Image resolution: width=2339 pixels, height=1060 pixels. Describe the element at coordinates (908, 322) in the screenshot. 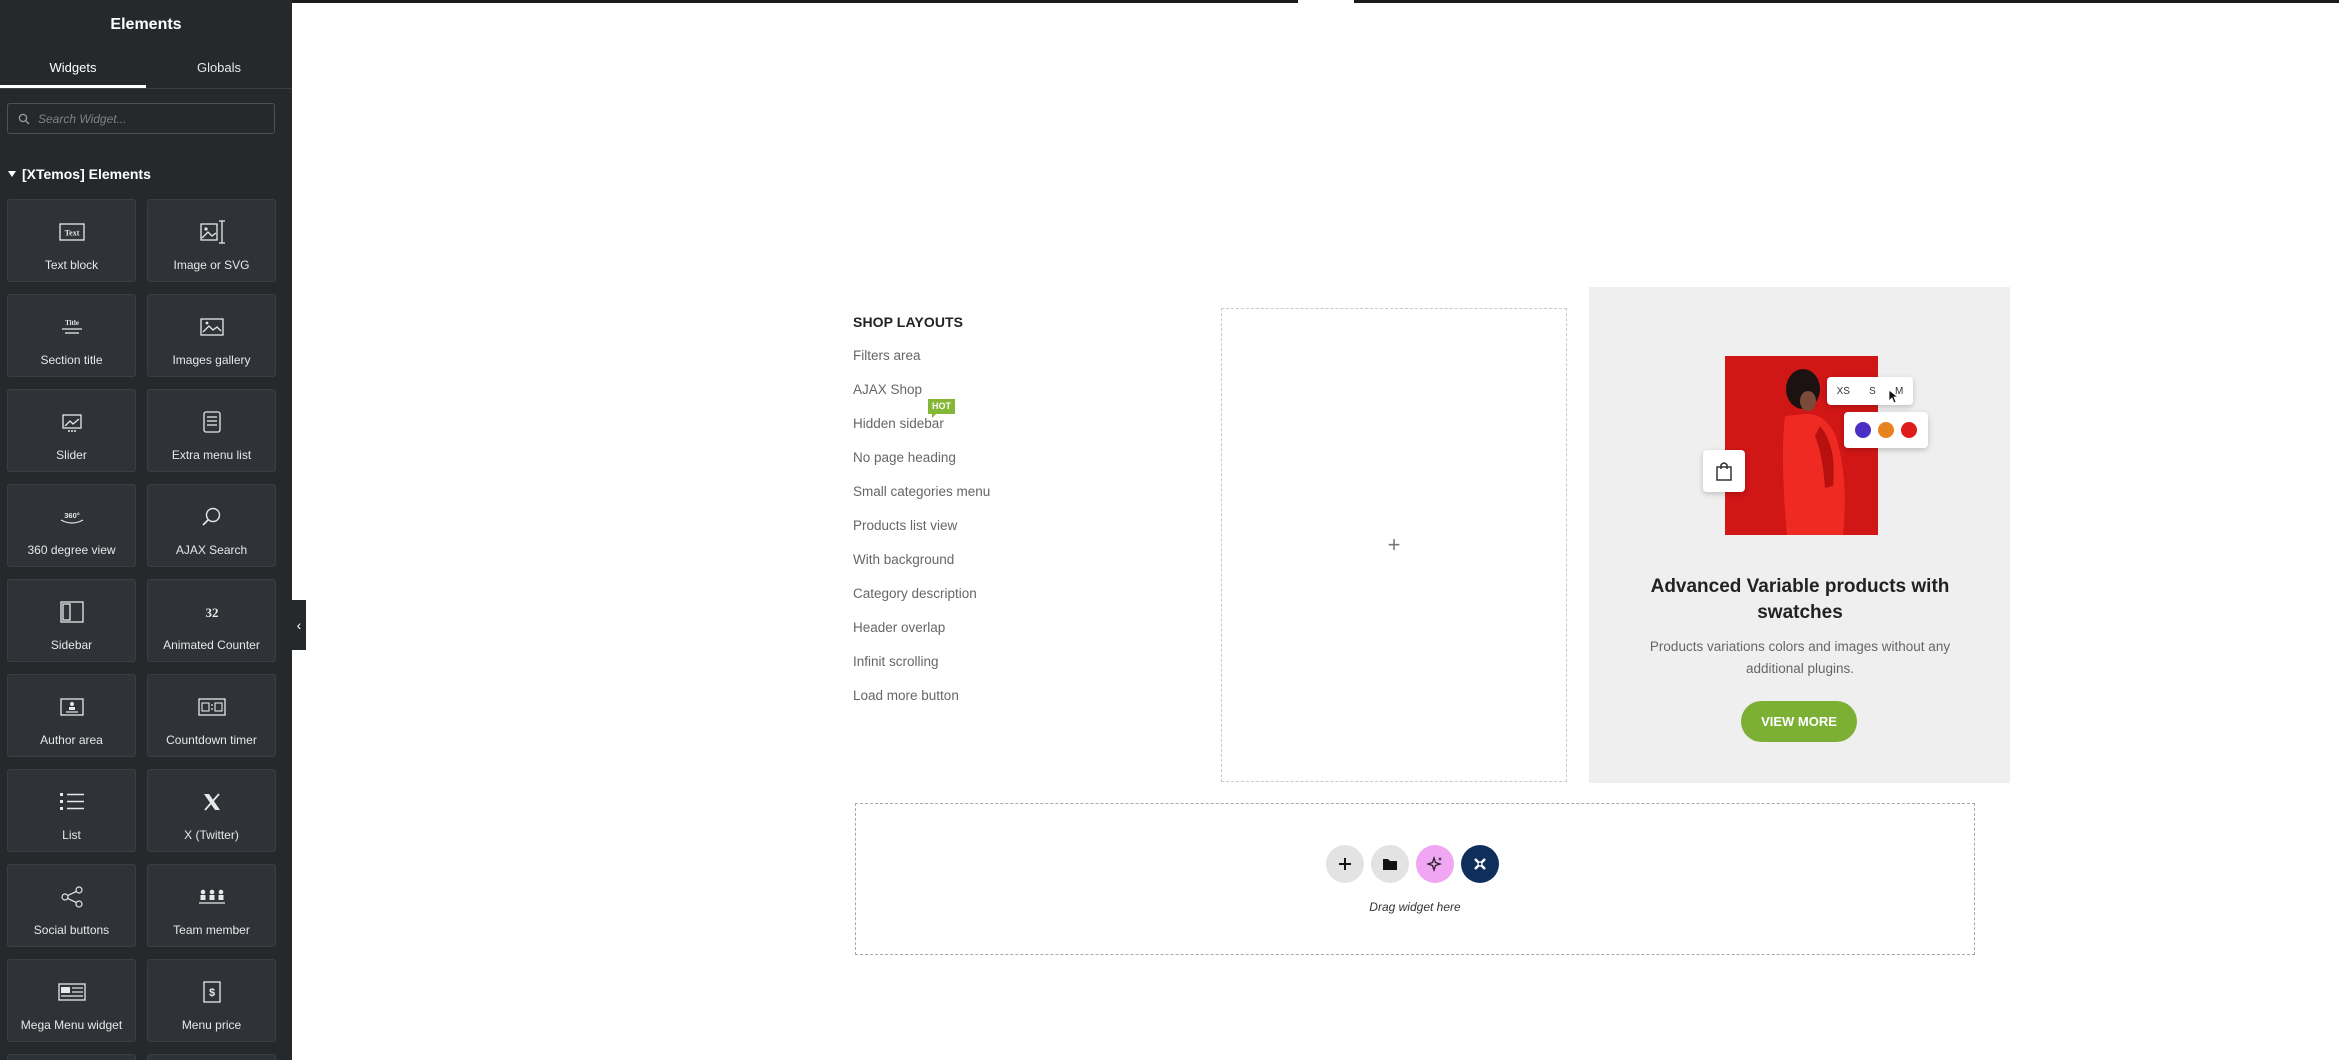

I see `shop-layouts-title: SHOP LAYOUTS` at that location.